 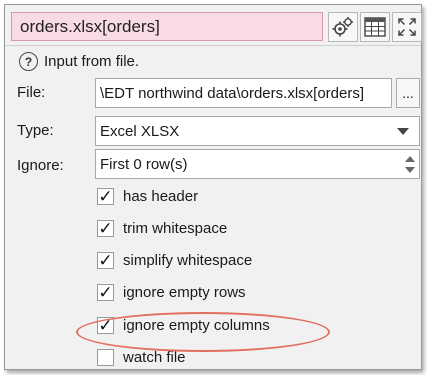 I want to click on ignore-value: First 0 row(s), so click(x=144, y=164).